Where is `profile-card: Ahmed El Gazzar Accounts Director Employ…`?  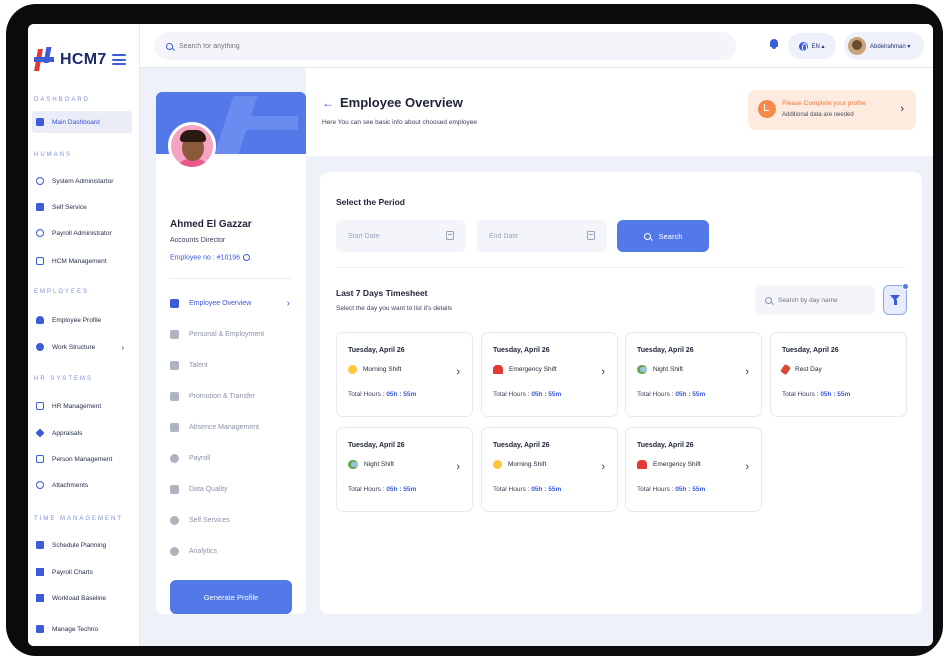 profile-card: Ahmed El Gazzar Accounts Director Employ… is located at coordinates (231, 353).